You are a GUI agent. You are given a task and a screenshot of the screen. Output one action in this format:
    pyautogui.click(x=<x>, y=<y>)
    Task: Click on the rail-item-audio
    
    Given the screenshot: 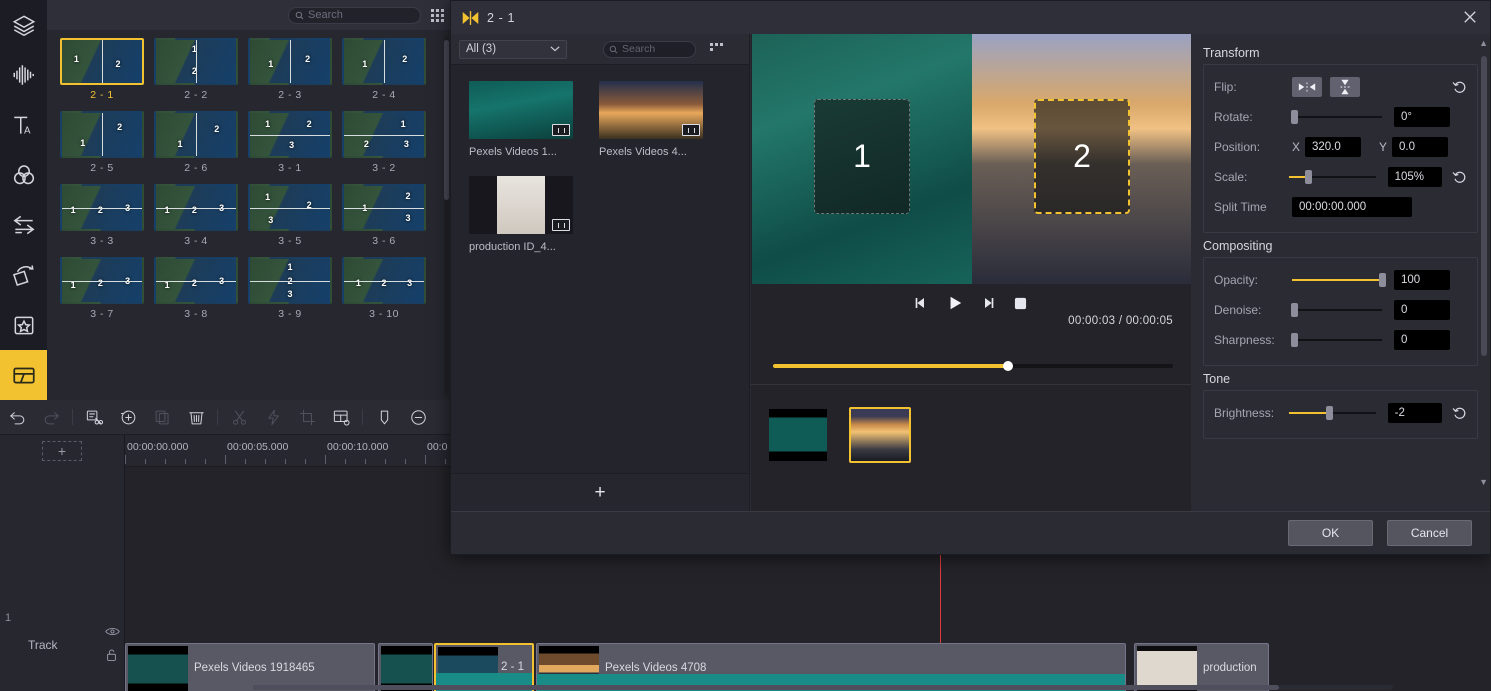 What is the action you would take?
    pyautogui.click(x=23, y=75)
    